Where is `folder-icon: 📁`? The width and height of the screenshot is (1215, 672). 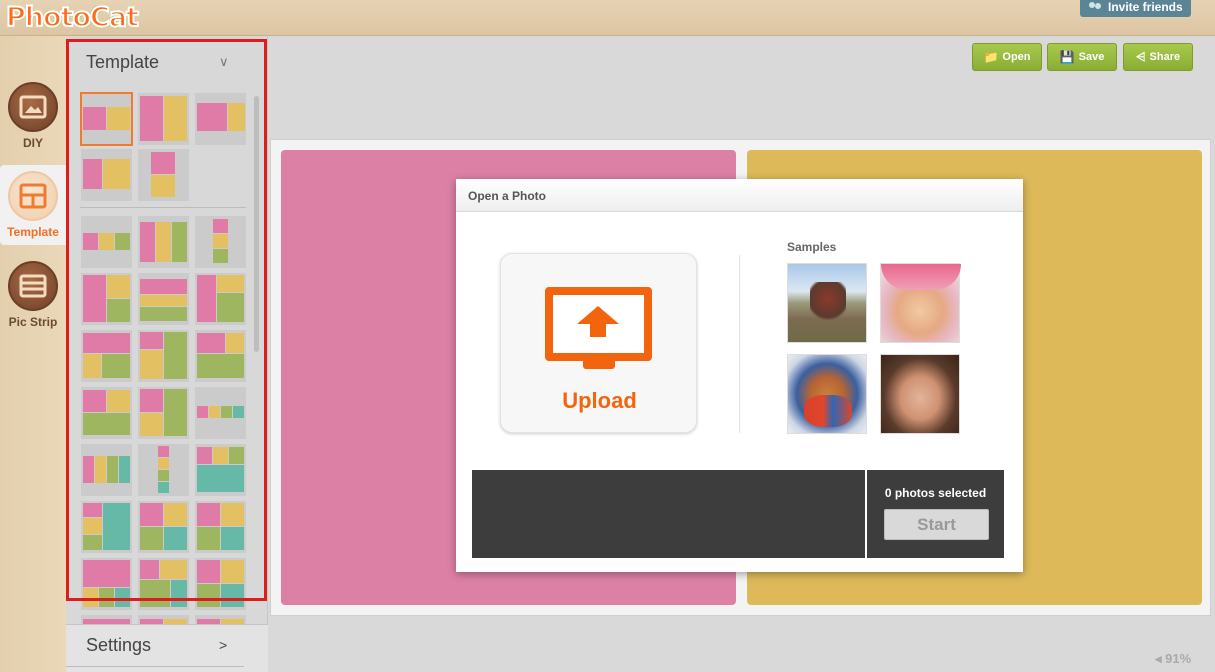 folder-icon: 📁 is located at coordinates (991, 57).